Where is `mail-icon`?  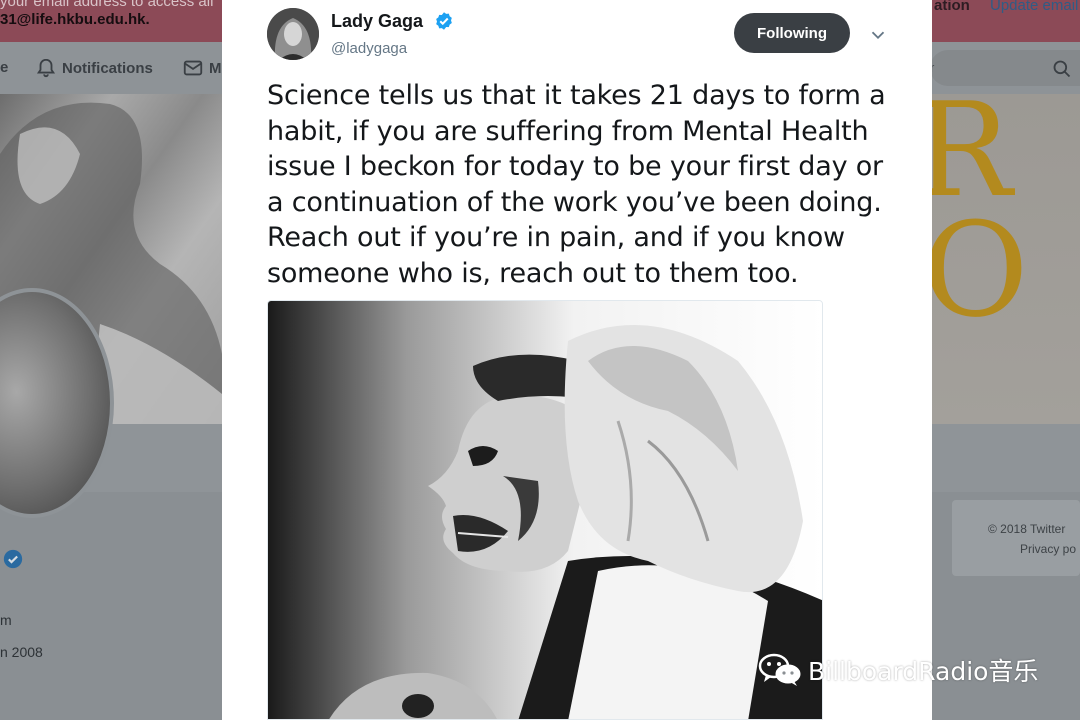 mail-icon is located at coordinates (193, 68).